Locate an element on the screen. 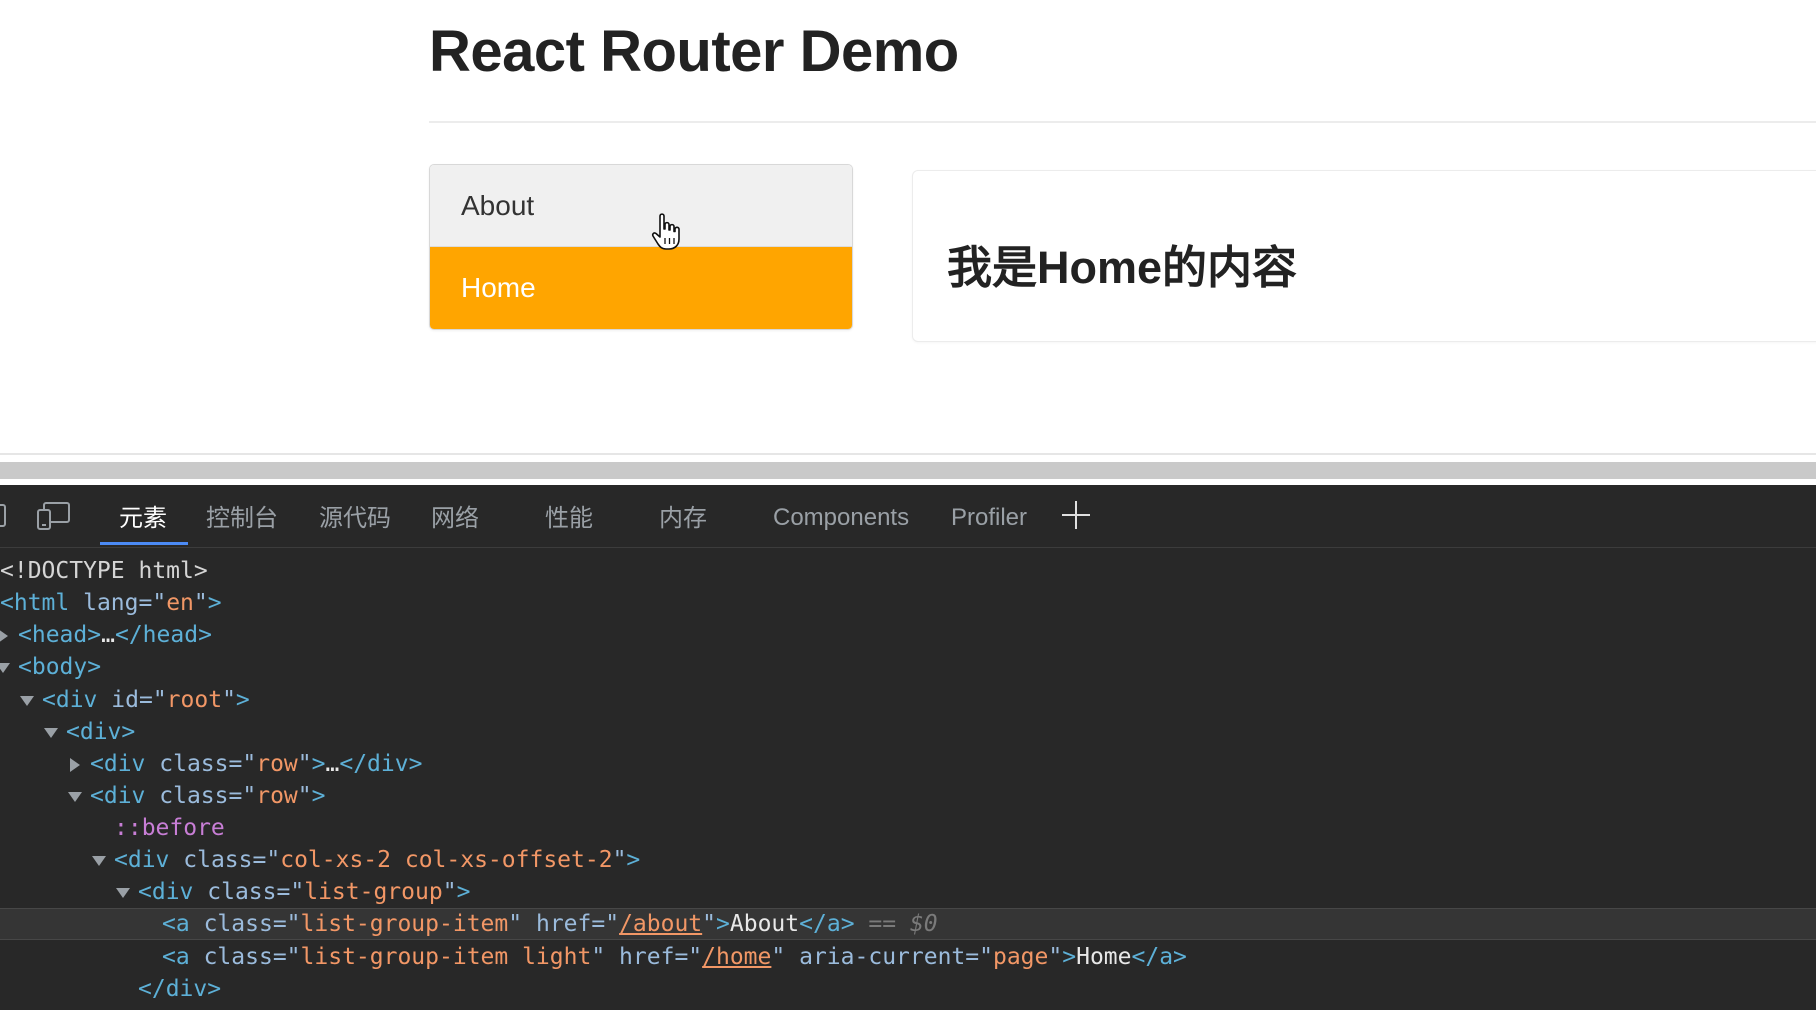 This screenshot has height=1010, width=1816. page-bottom-divider is located at coordinates (908, 454).